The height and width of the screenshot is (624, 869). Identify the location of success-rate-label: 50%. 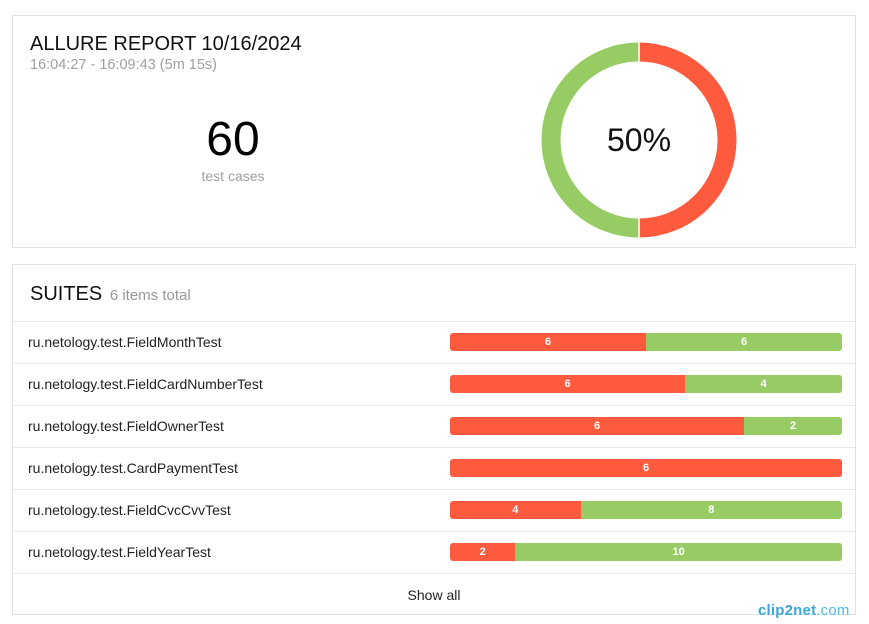
(639, 139).